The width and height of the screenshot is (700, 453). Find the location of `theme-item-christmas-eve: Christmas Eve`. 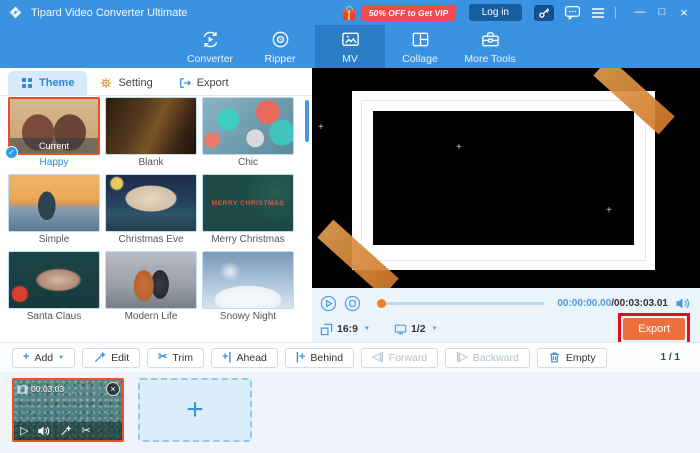

theme-item-christmas-eve: Christmas Eve is located at coordinates (151, 210).